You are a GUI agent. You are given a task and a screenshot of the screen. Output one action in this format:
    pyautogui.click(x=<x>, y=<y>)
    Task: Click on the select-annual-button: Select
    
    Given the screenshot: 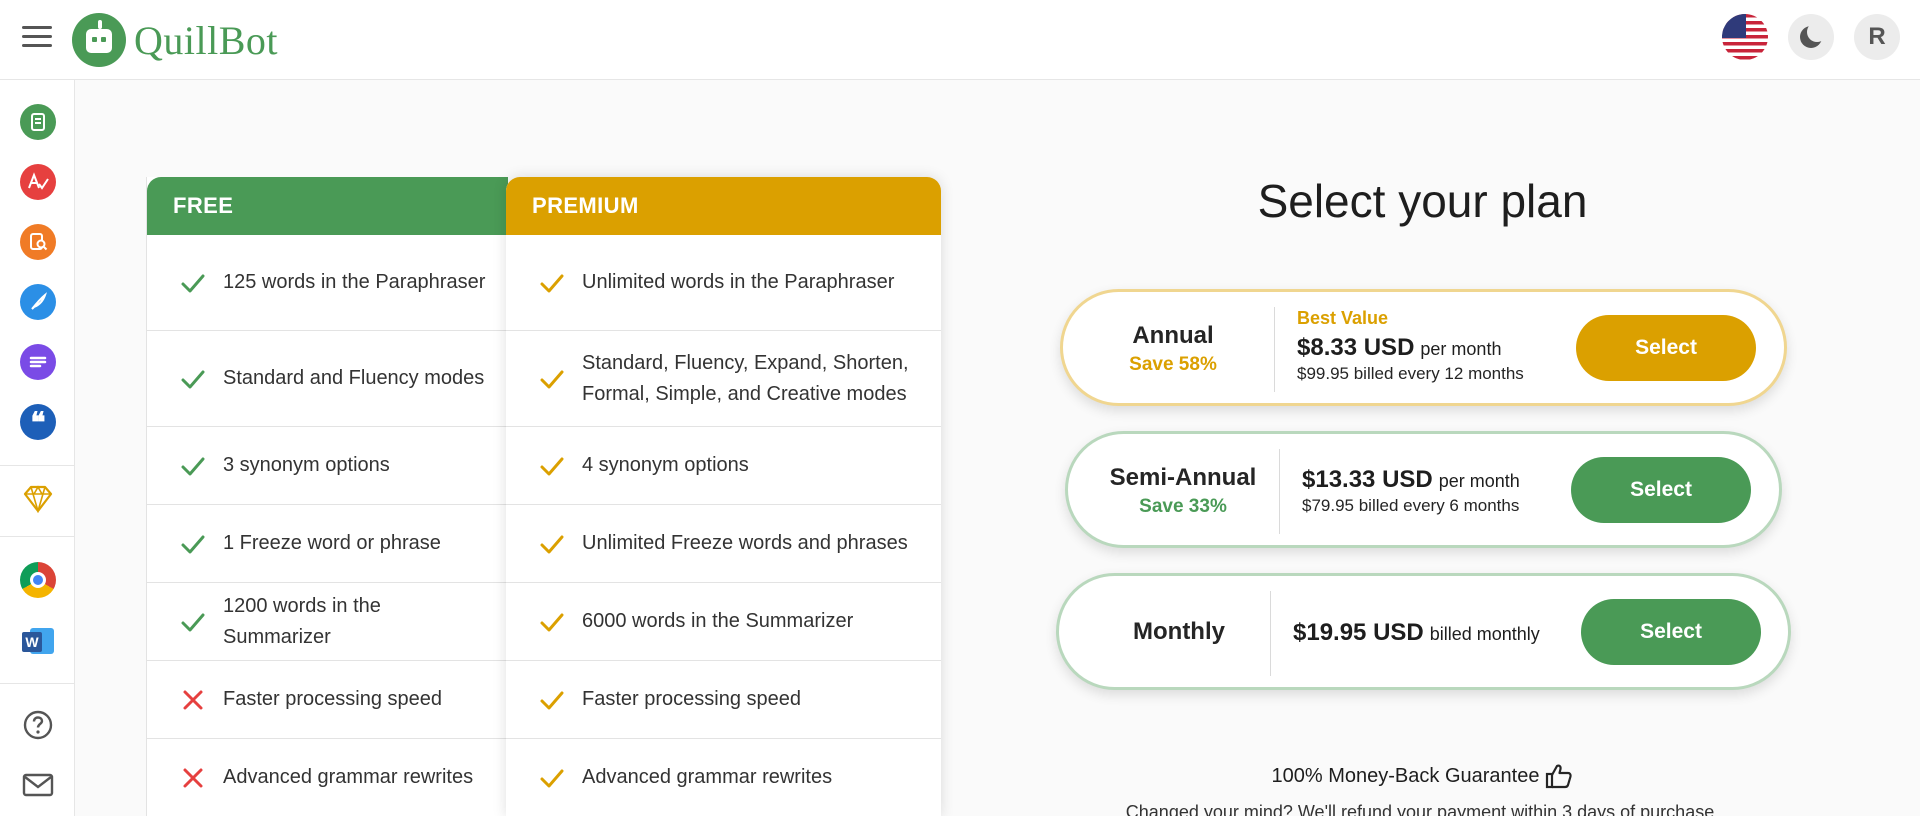 What is the action you would take?
    pyautogui.click(x=1666, y=348)
    